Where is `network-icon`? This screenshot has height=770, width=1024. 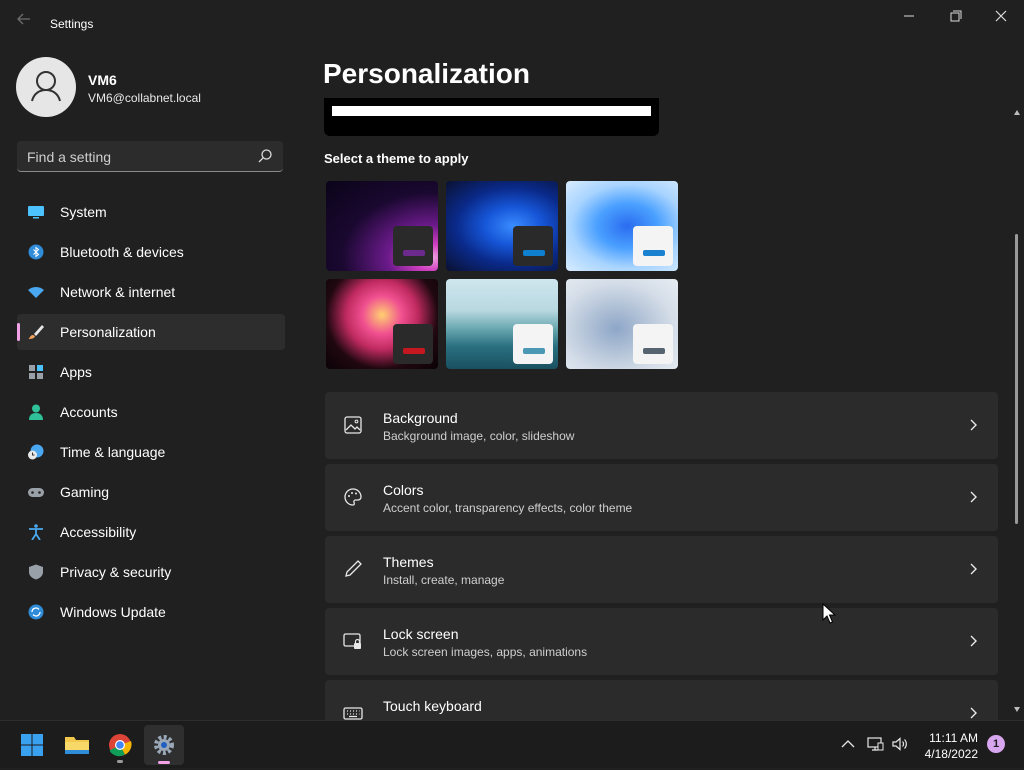 network-icon is located at coordinates (875, 744).